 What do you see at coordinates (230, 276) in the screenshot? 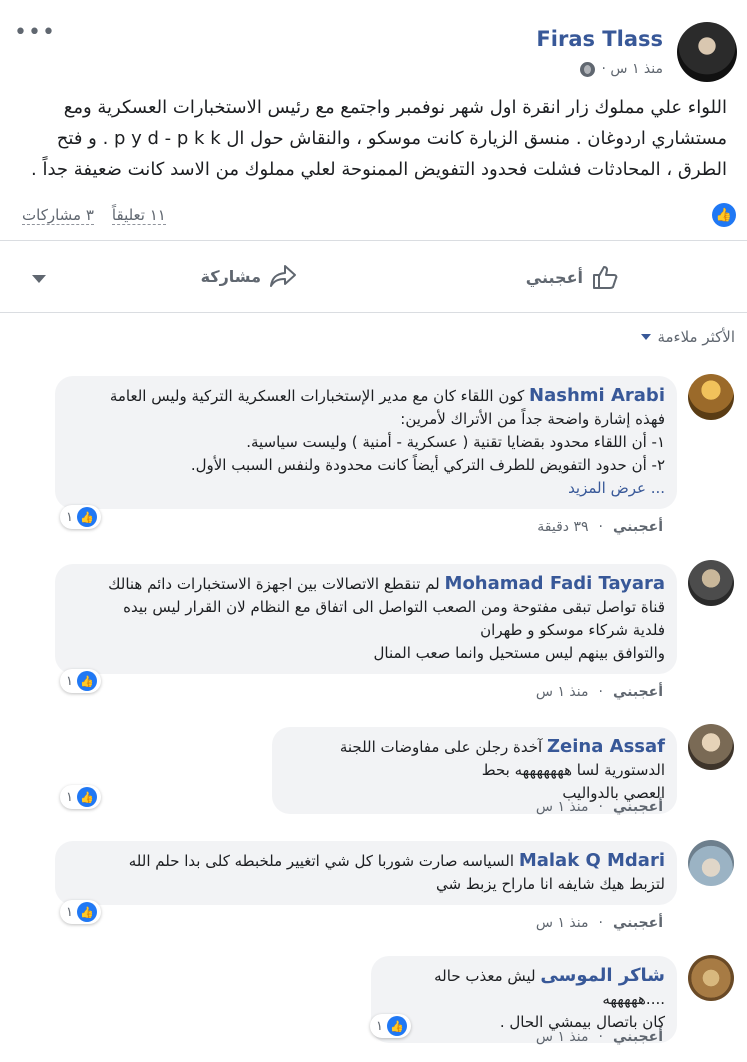
I see `share-label: مشاركة` at bounding box center [230, 276].